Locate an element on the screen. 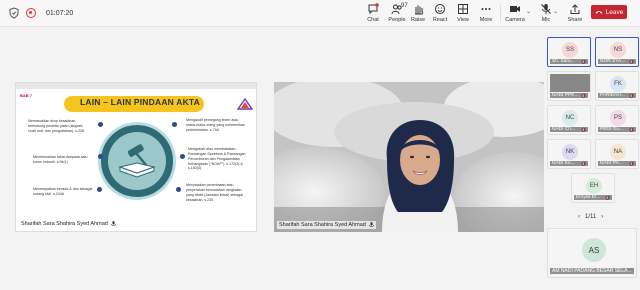 The image size is (640, 290). participant-tile: EH Emylia El... 🔇 is located at coordinates (593, 188).